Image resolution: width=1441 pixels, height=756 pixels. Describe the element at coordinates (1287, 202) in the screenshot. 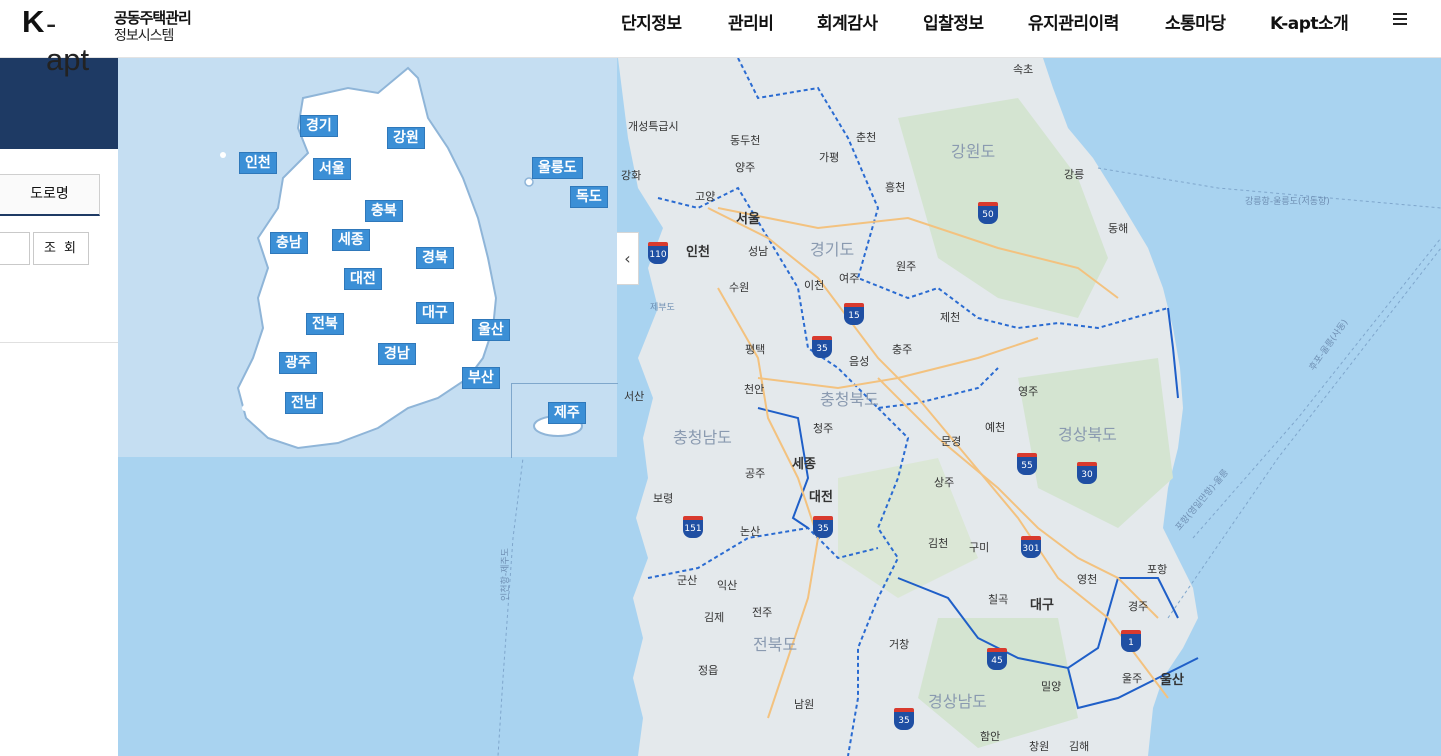

I see `ferry-route-label: 강릉항-울릉도(저동항)` at that location.